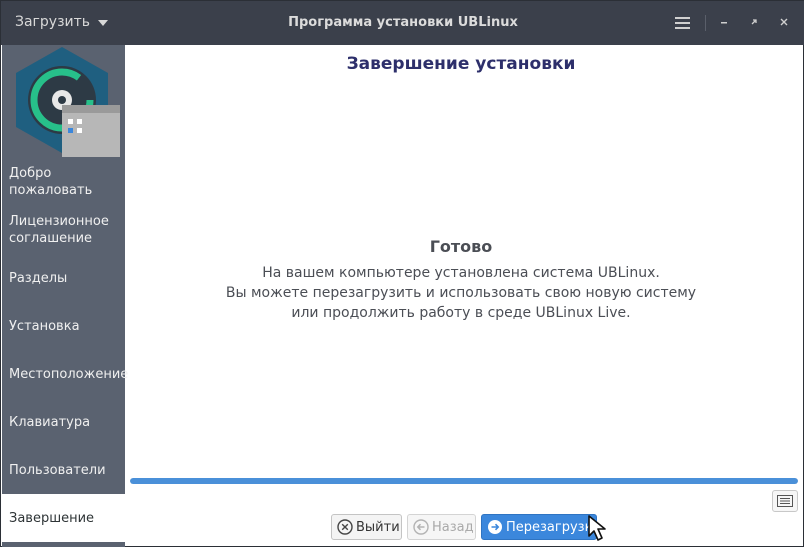 This screenshot has height=547, width=804. What do you see at coordinates (68, 102) in the screenshot?
I see `ublinux-logo` at bounding box center [68, 102].